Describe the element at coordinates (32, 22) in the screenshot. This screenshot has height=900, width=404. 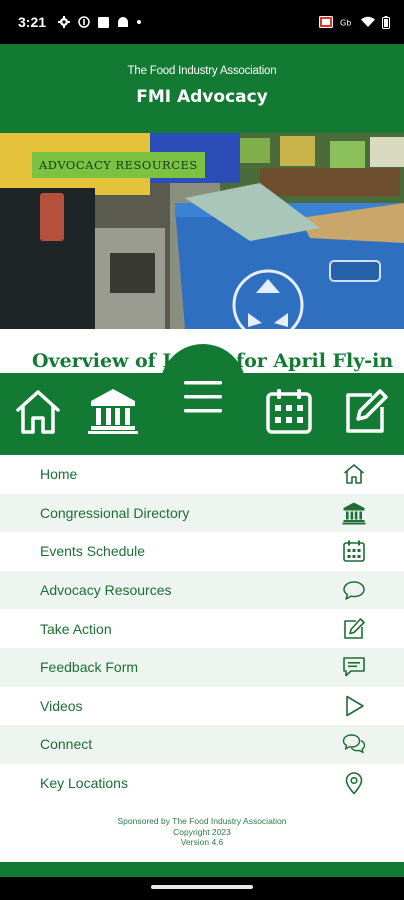
I see `status-time: 3:21` at that location.